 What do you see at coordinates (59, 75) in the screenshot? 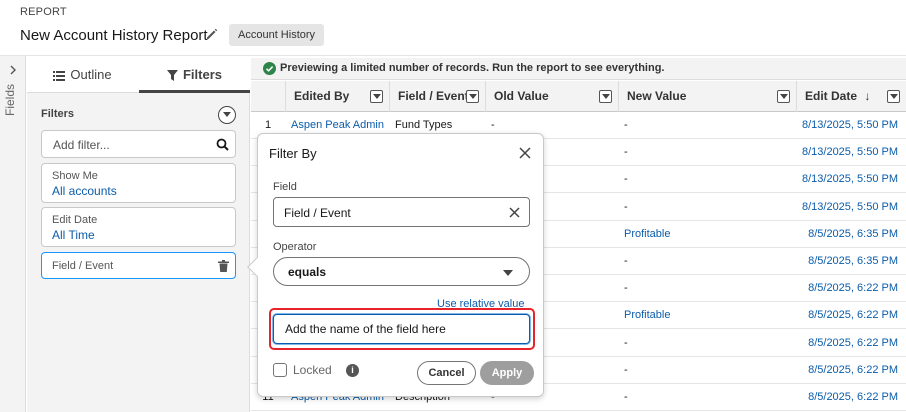
I see `list-icon` at bounding box center [59, 75].